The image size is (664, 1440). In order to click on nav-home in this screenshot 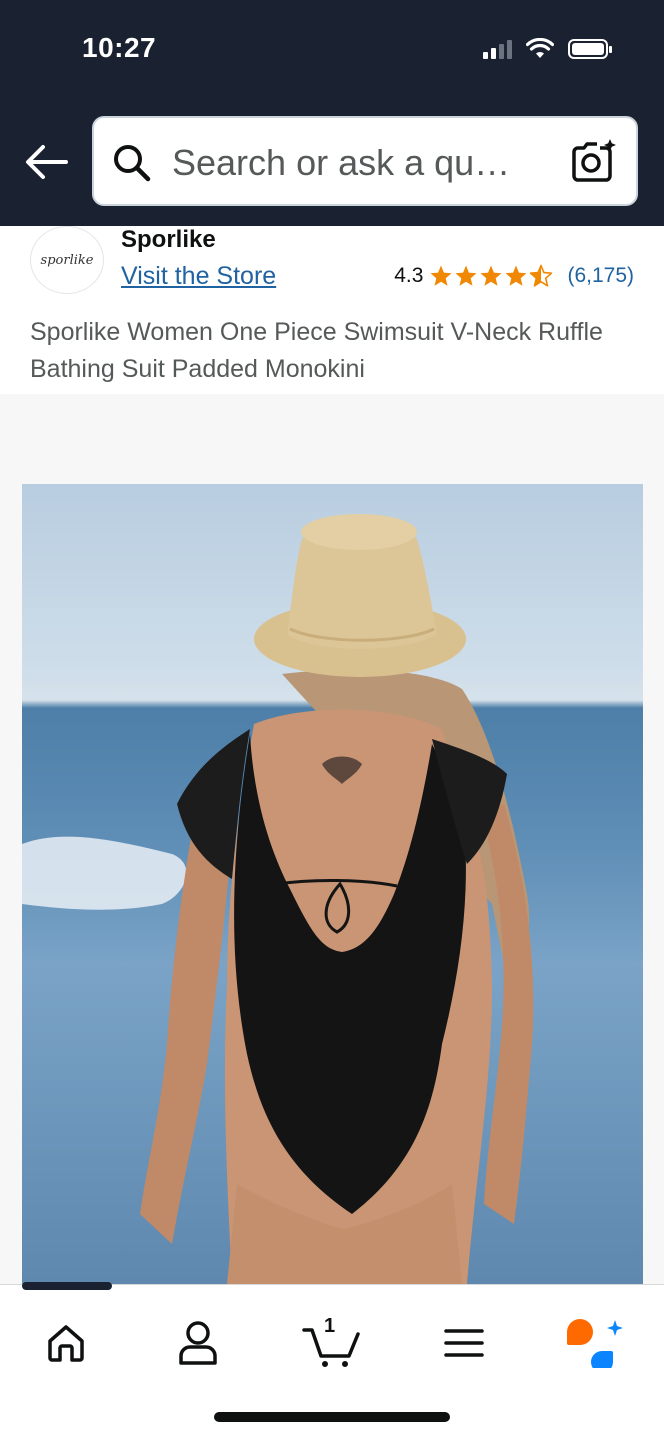, I will do `click(66, 1343)`.